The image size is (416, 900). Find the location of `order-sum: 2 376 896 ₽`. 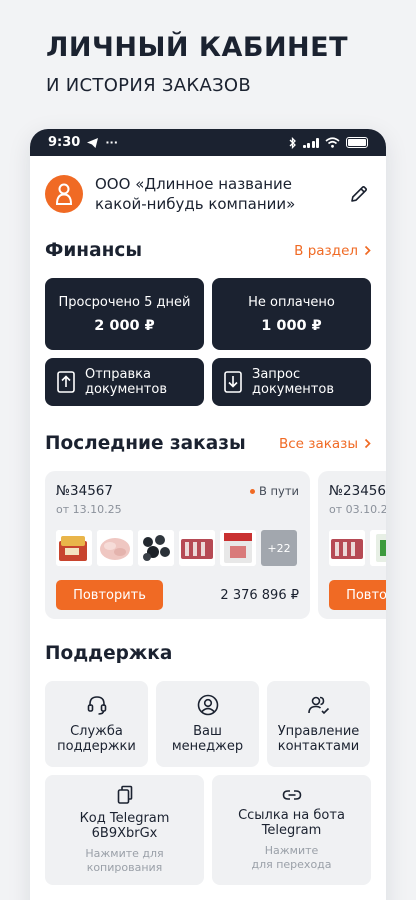

order-sum: 2 376 896 ₽ is located at coordinates (259, 595).